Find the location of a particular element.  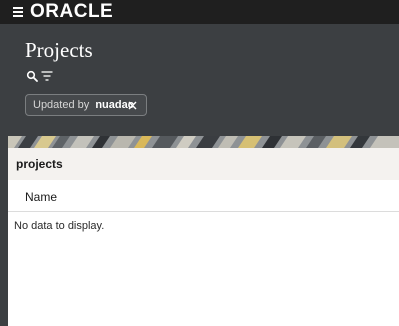

table-header: Name is located at coordinates (203, 196).